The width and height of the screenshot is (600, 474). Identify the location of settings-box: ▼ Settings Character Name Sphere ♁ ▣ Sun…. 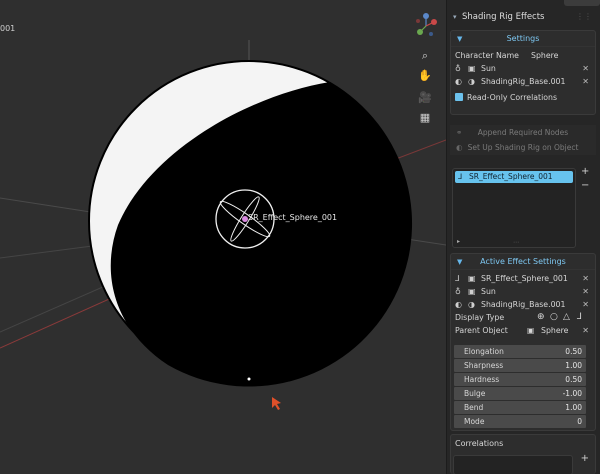
(523, 72).